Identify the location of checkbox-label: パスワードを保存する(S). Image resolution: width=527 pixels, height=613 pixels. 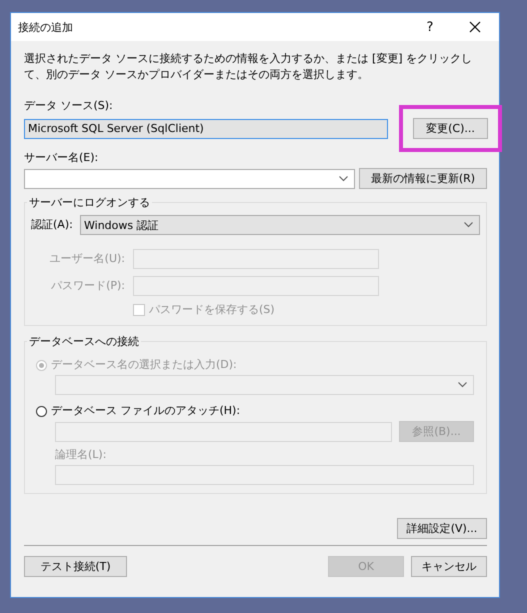
(212, 310).